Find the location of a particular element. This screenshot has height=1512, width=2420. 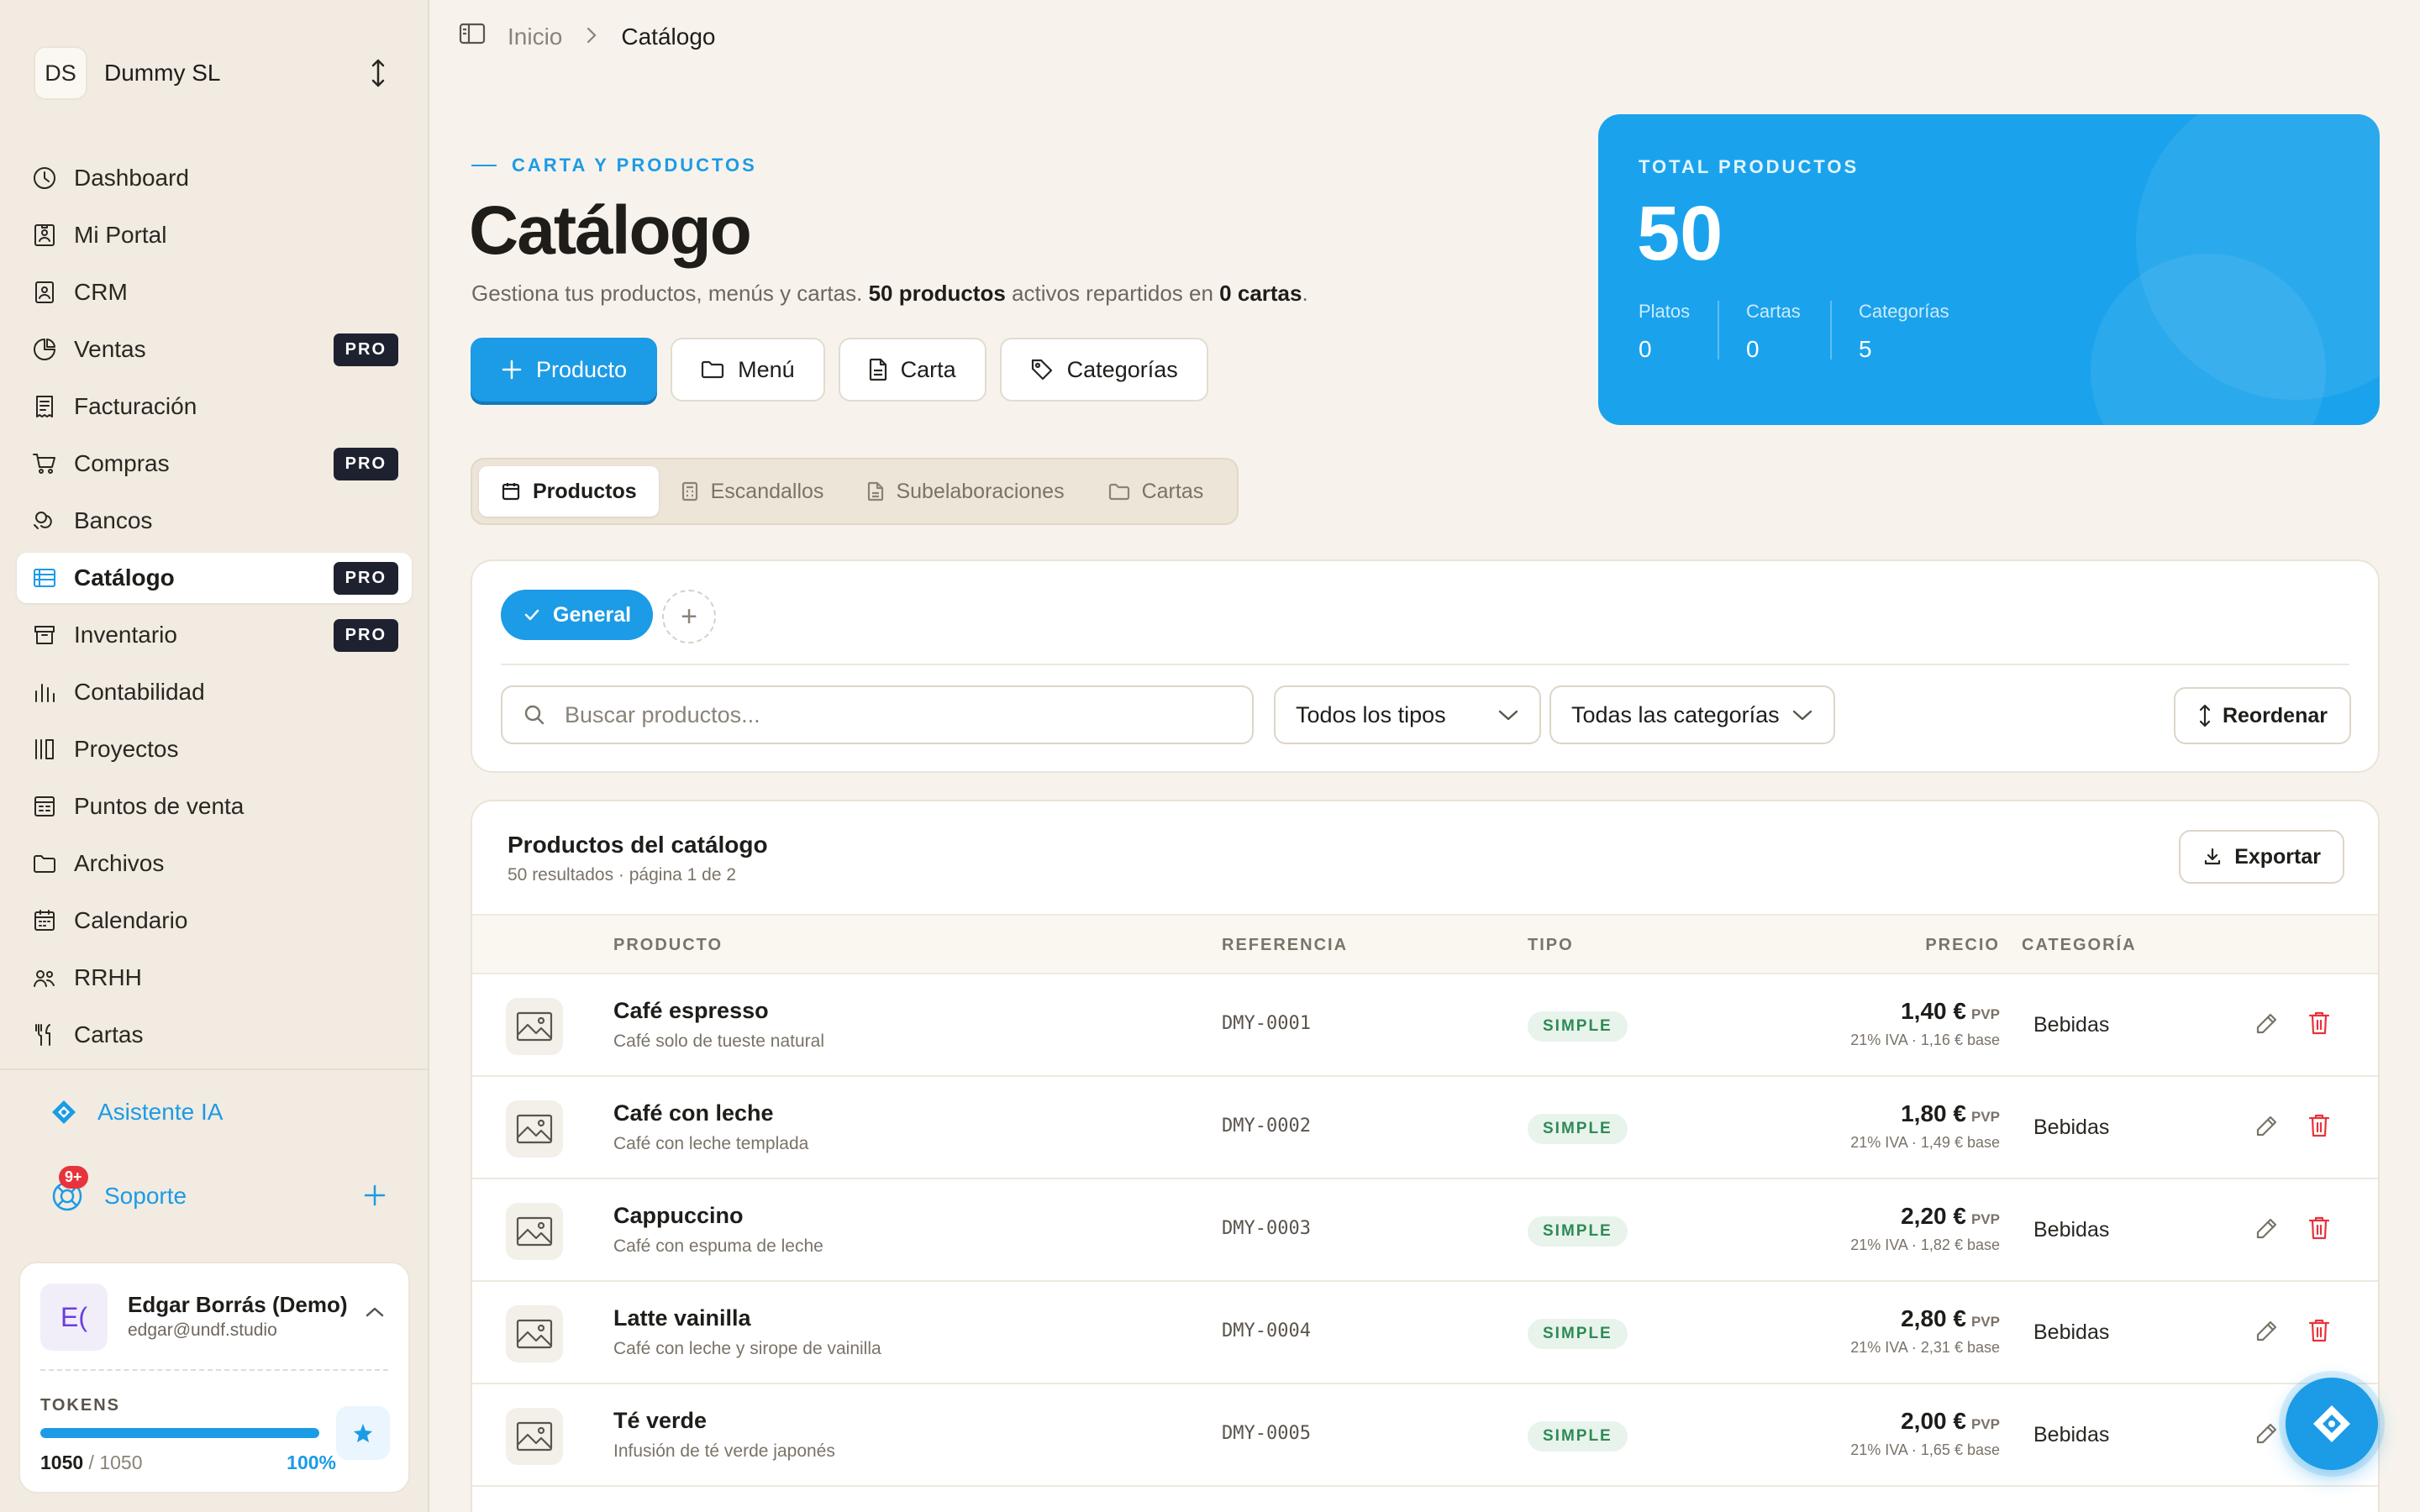

calendar-icon is located at coordinates (44, 920).